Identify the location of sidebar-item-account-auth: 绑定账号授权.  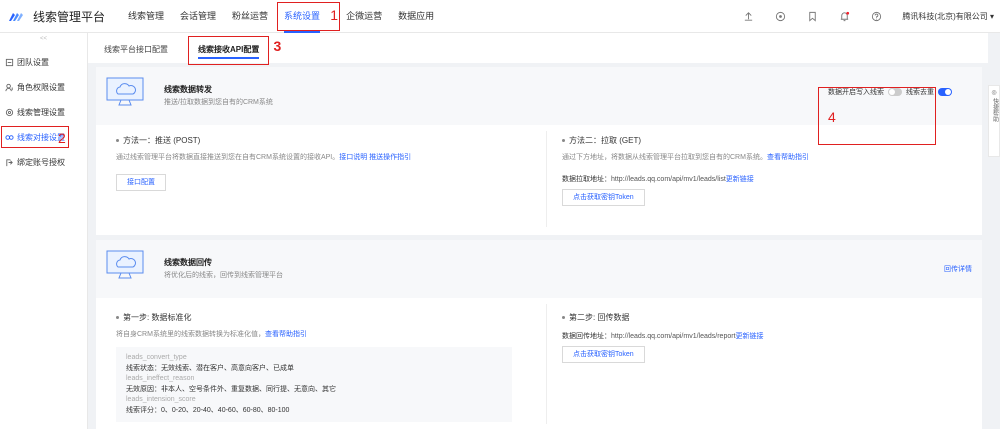
(43, 162).